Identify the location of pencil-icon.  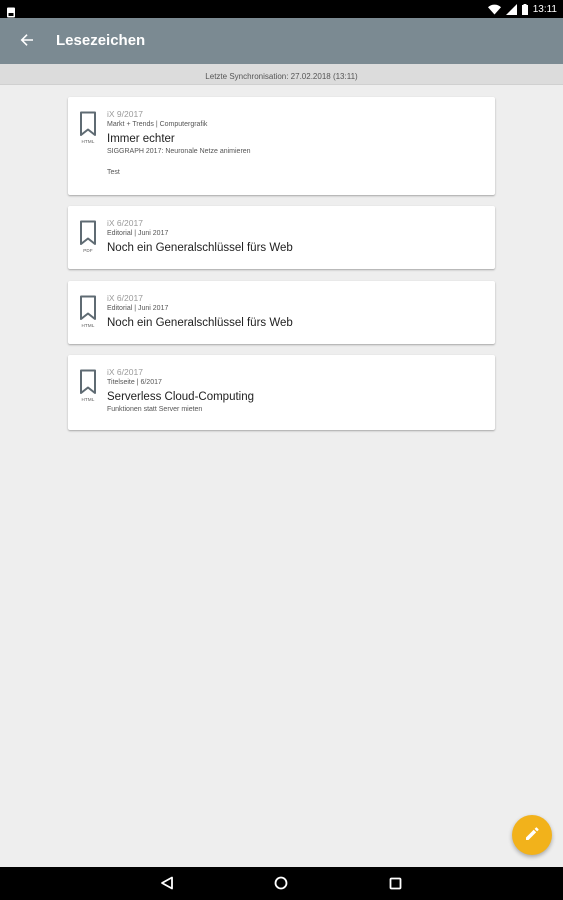
(532, 835).